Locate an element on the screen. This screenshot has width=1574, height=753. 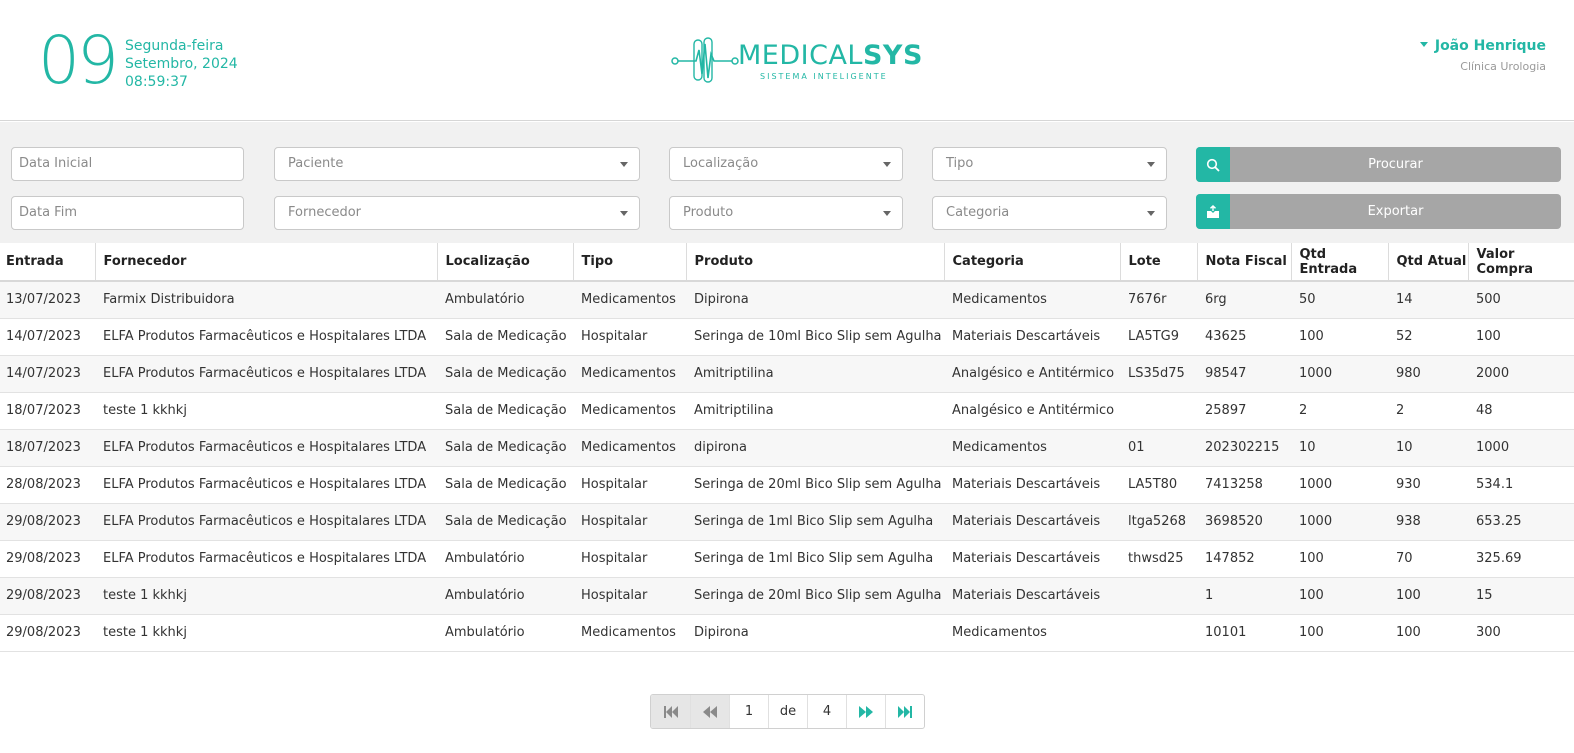
table-cell: Seringa de 10ml Bico Slip sem Agulha is located at coordinates (815, 337).